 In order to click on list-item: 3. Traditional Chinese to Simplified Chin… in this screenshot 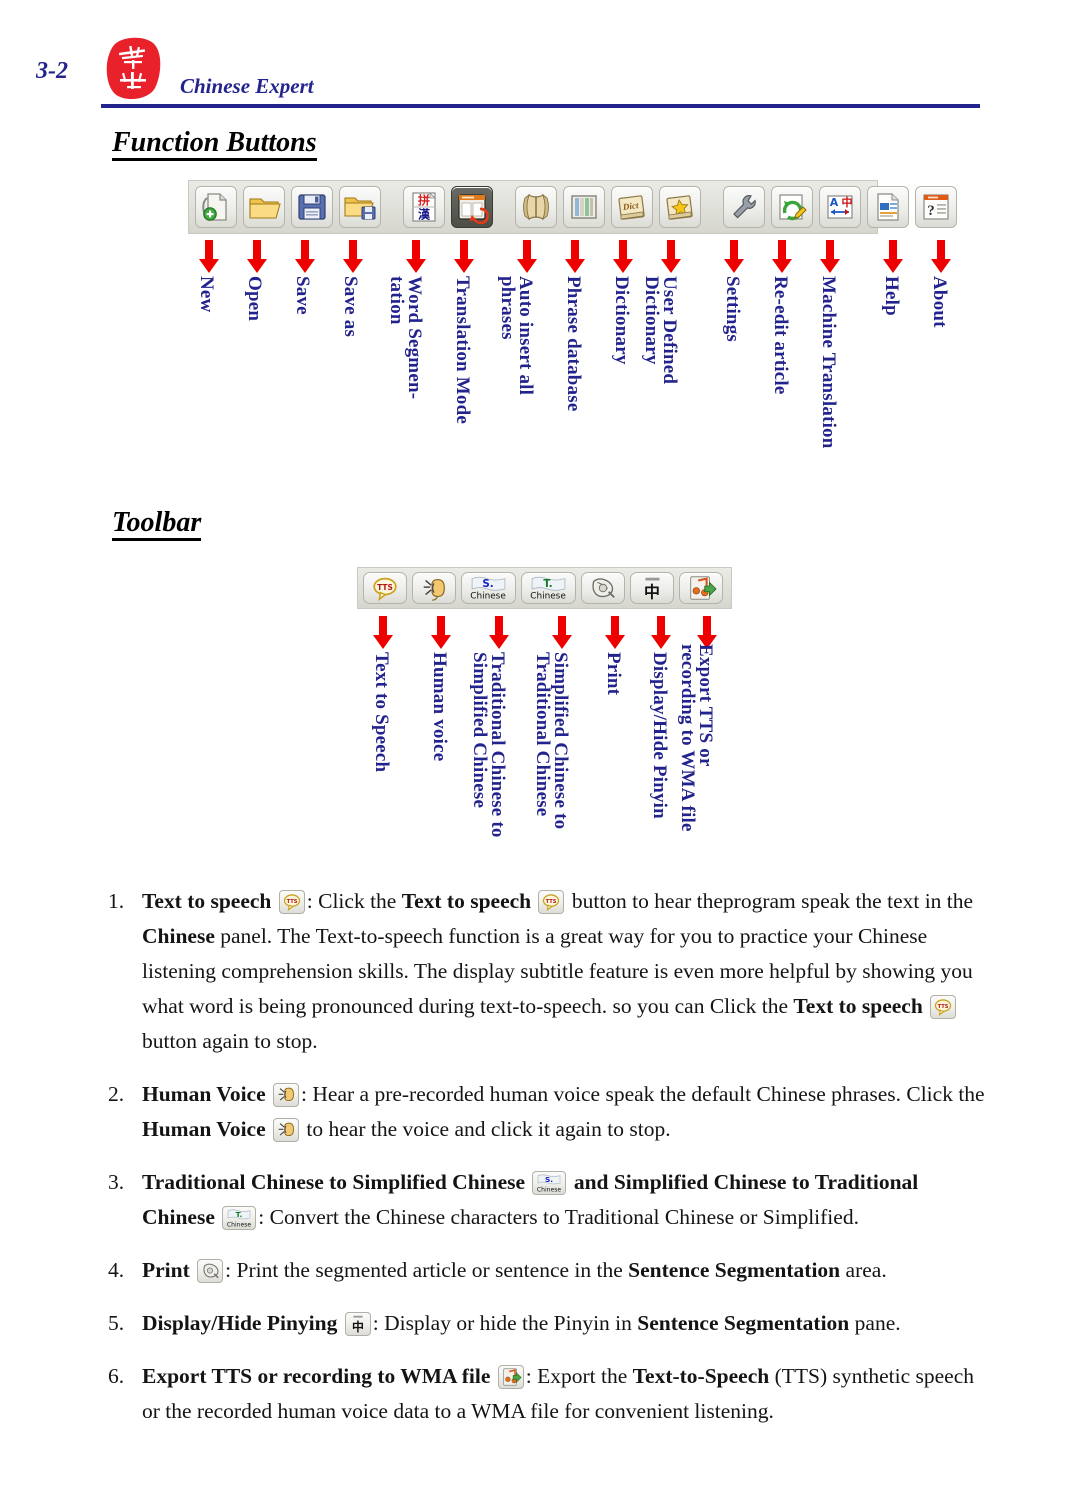, I will do `click(548, 1200)`.